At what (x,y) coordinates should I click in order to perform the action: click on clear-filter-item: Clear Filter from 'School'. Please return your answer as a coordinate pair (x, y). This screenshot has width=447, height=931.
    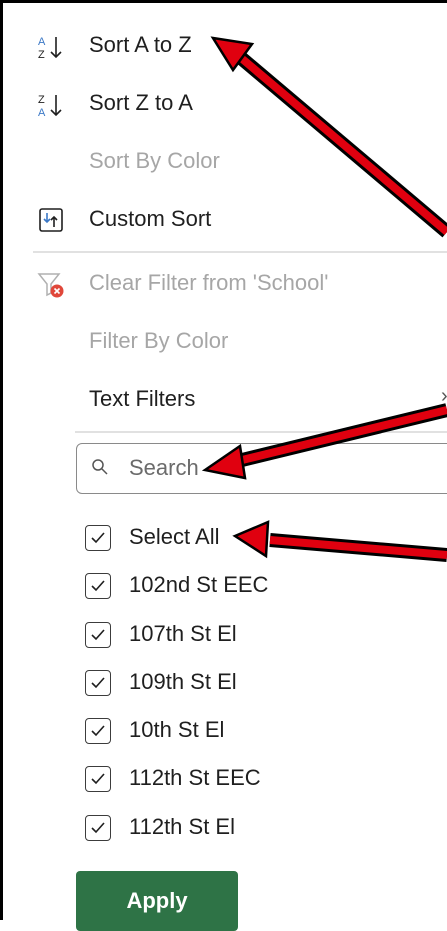
    Looking at the image, I should click on (225, 285).